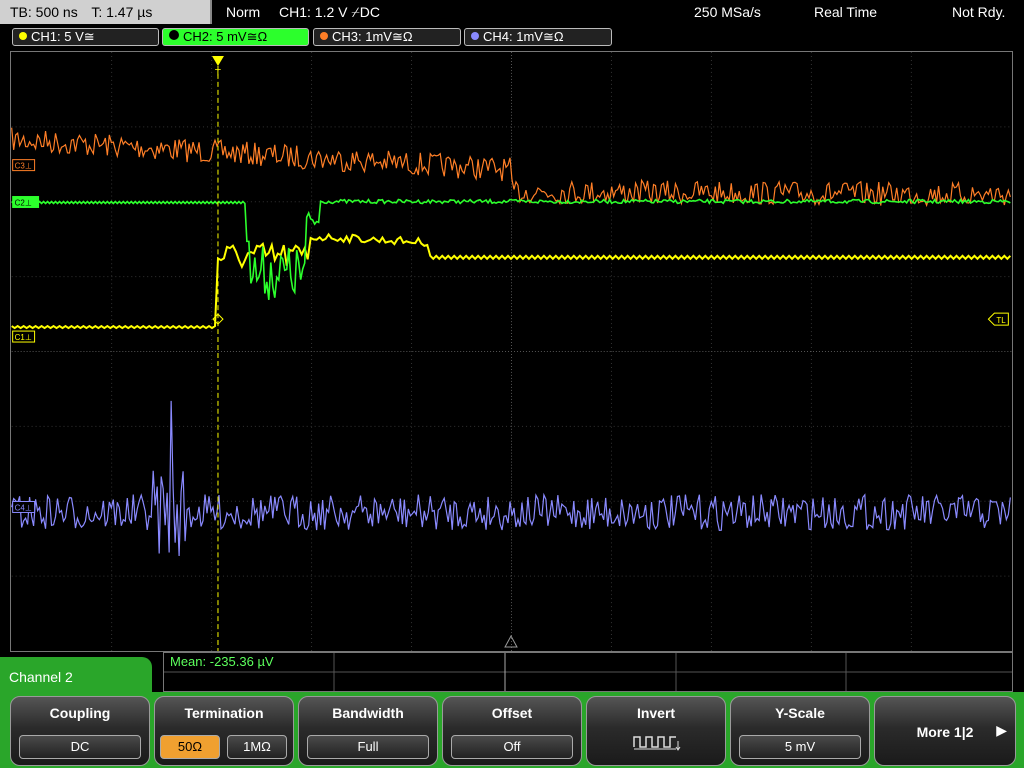 The width and height of the screenshot is (1024, 768). I want to click on y-scale-label: Y-Scale, so click(800, 713).